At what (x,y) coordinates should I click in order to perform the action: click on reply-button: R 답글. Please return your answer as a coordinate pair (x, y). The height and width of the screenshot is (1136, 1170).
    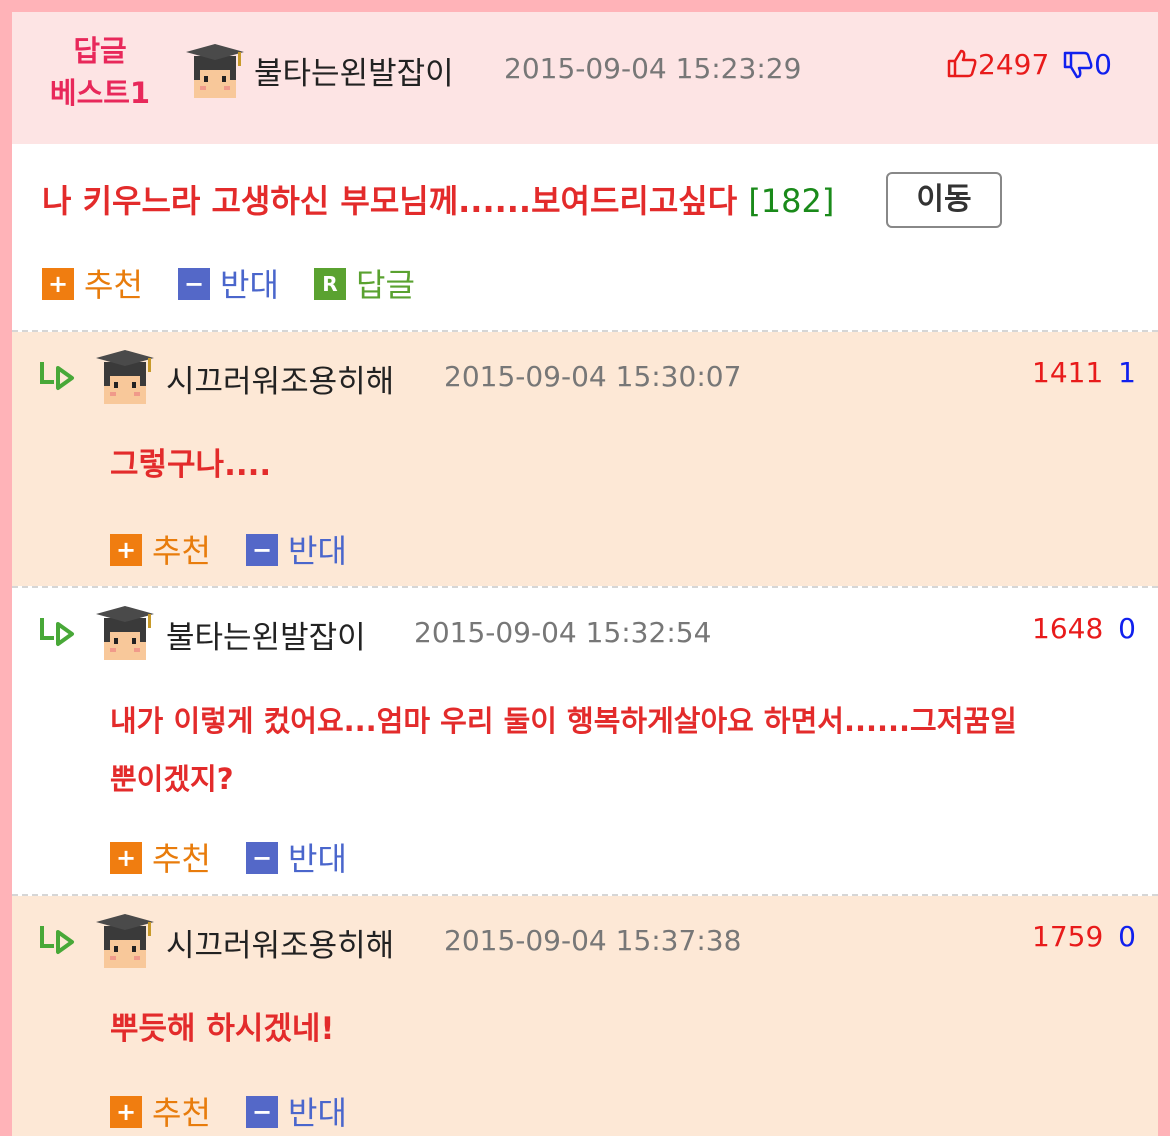
    Looking at the image, I should click on (364, 283).